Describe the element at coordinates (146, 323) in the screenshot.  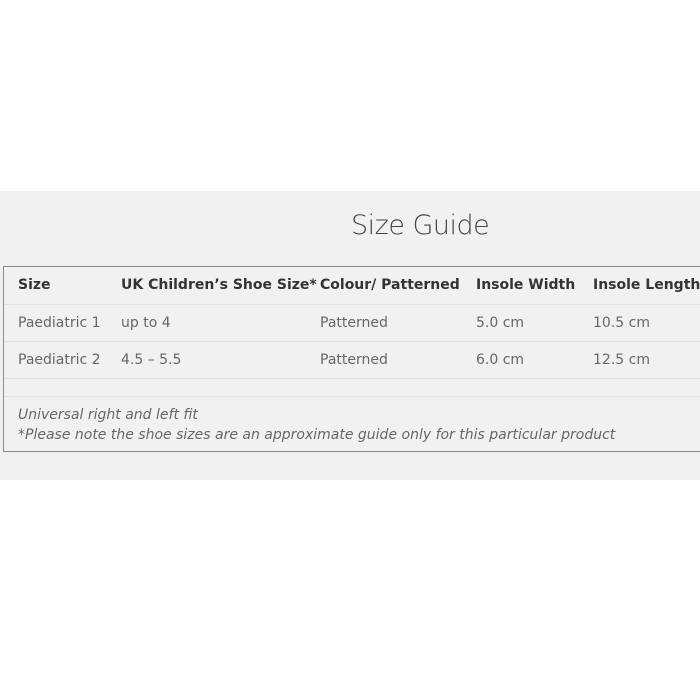
I see `cell-uk-shoe-size: up to 4` at that location.